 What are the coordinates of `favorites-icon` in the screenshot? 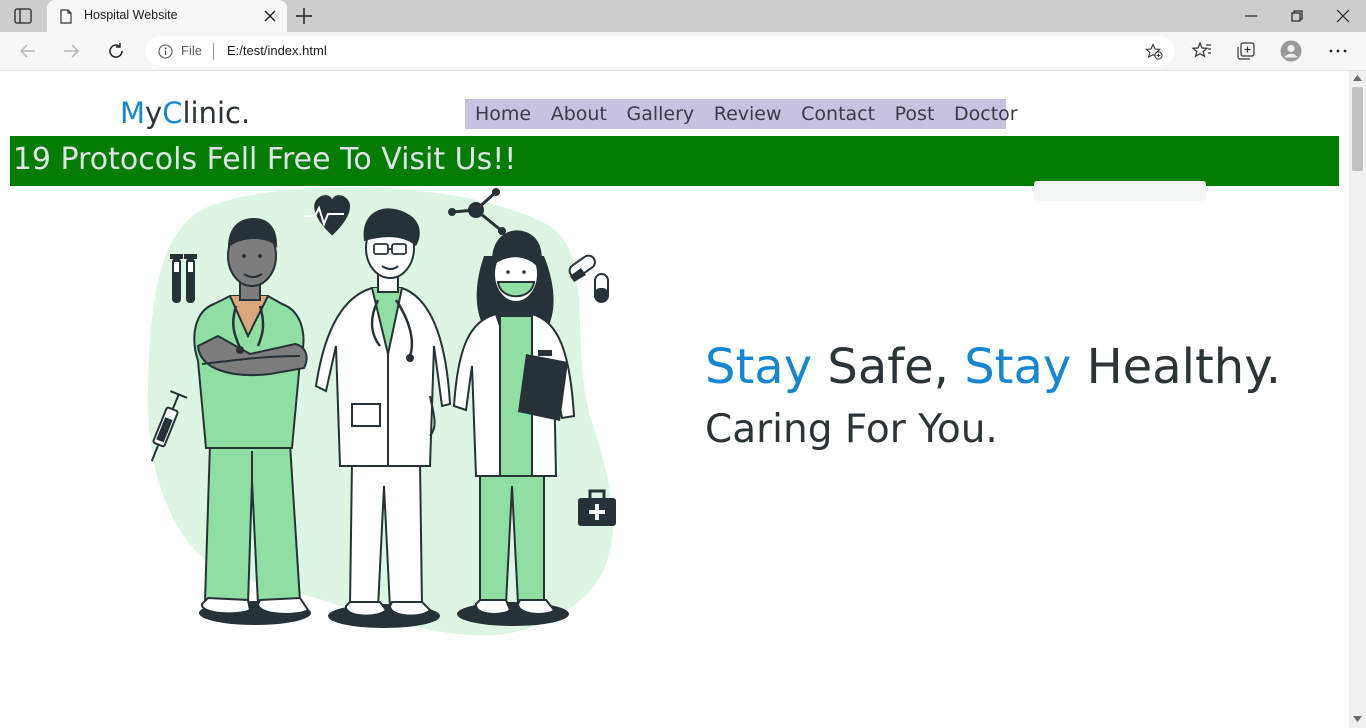 It's located at (1202, 51).